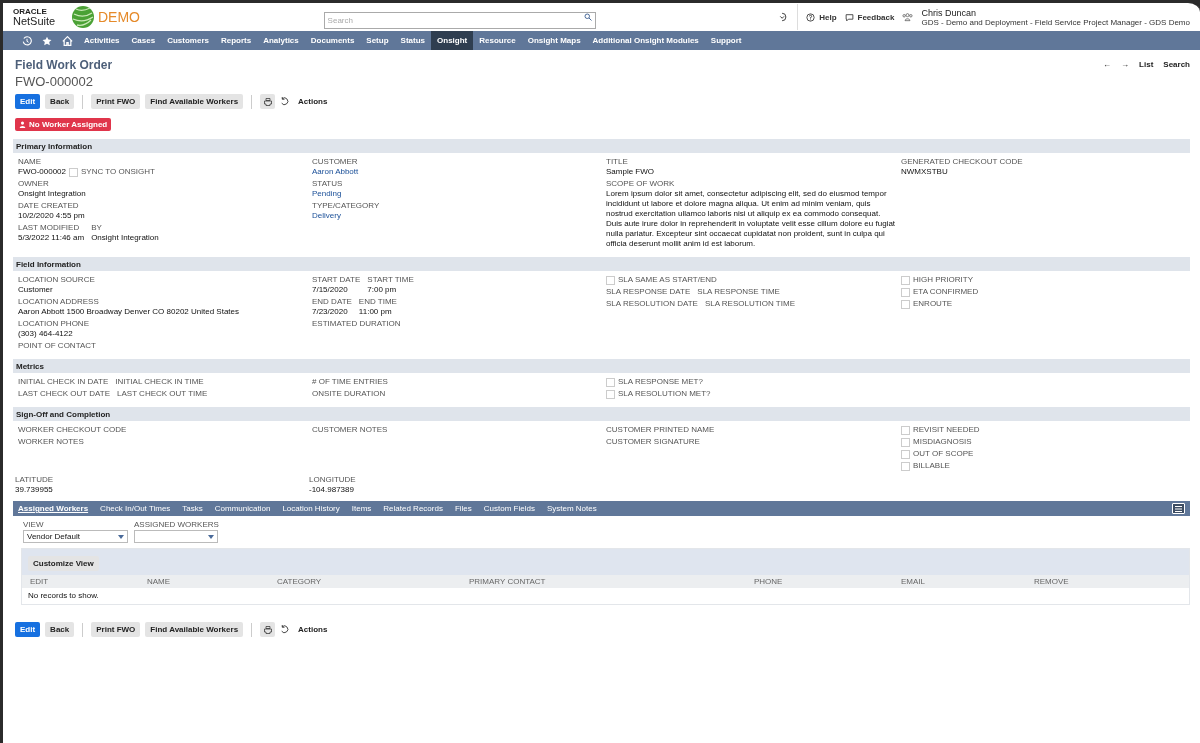 The image size is (1200, 743). Describe the element at coordinates (361, 508) in the screenshot. I see `subtab: Items` at that location.